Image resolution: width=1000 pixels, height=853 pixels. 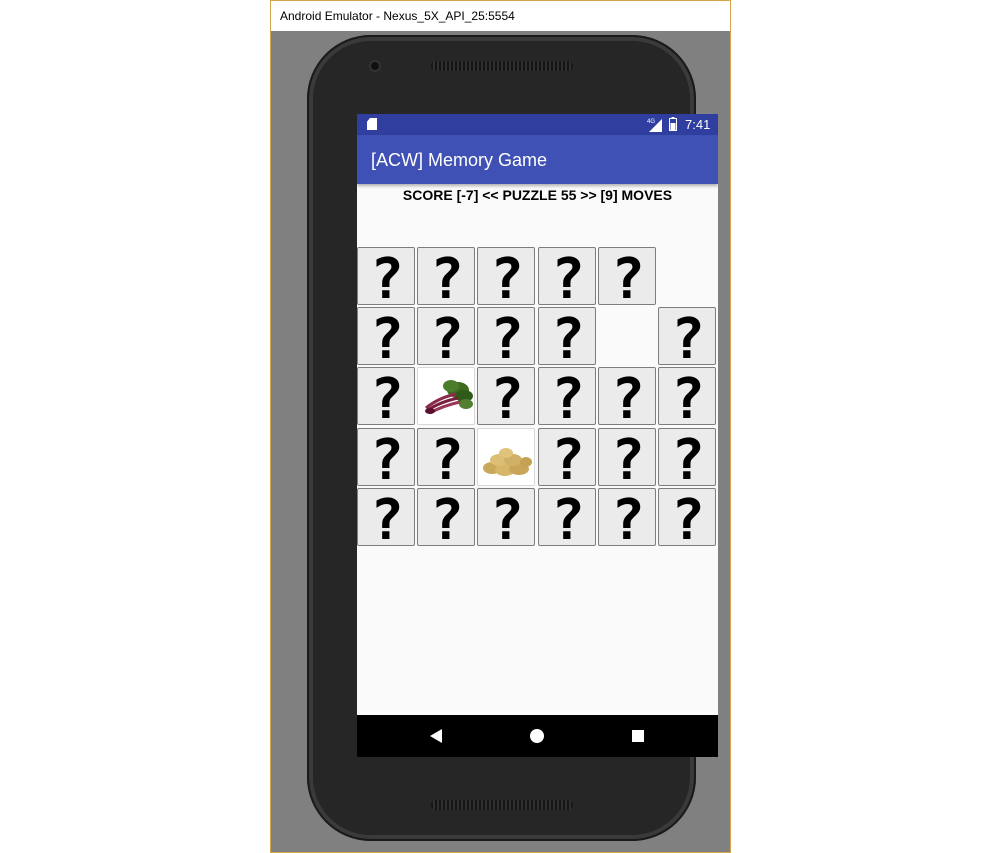 I want to click on memory-tile-potatoes, so click(x=506, y=457).